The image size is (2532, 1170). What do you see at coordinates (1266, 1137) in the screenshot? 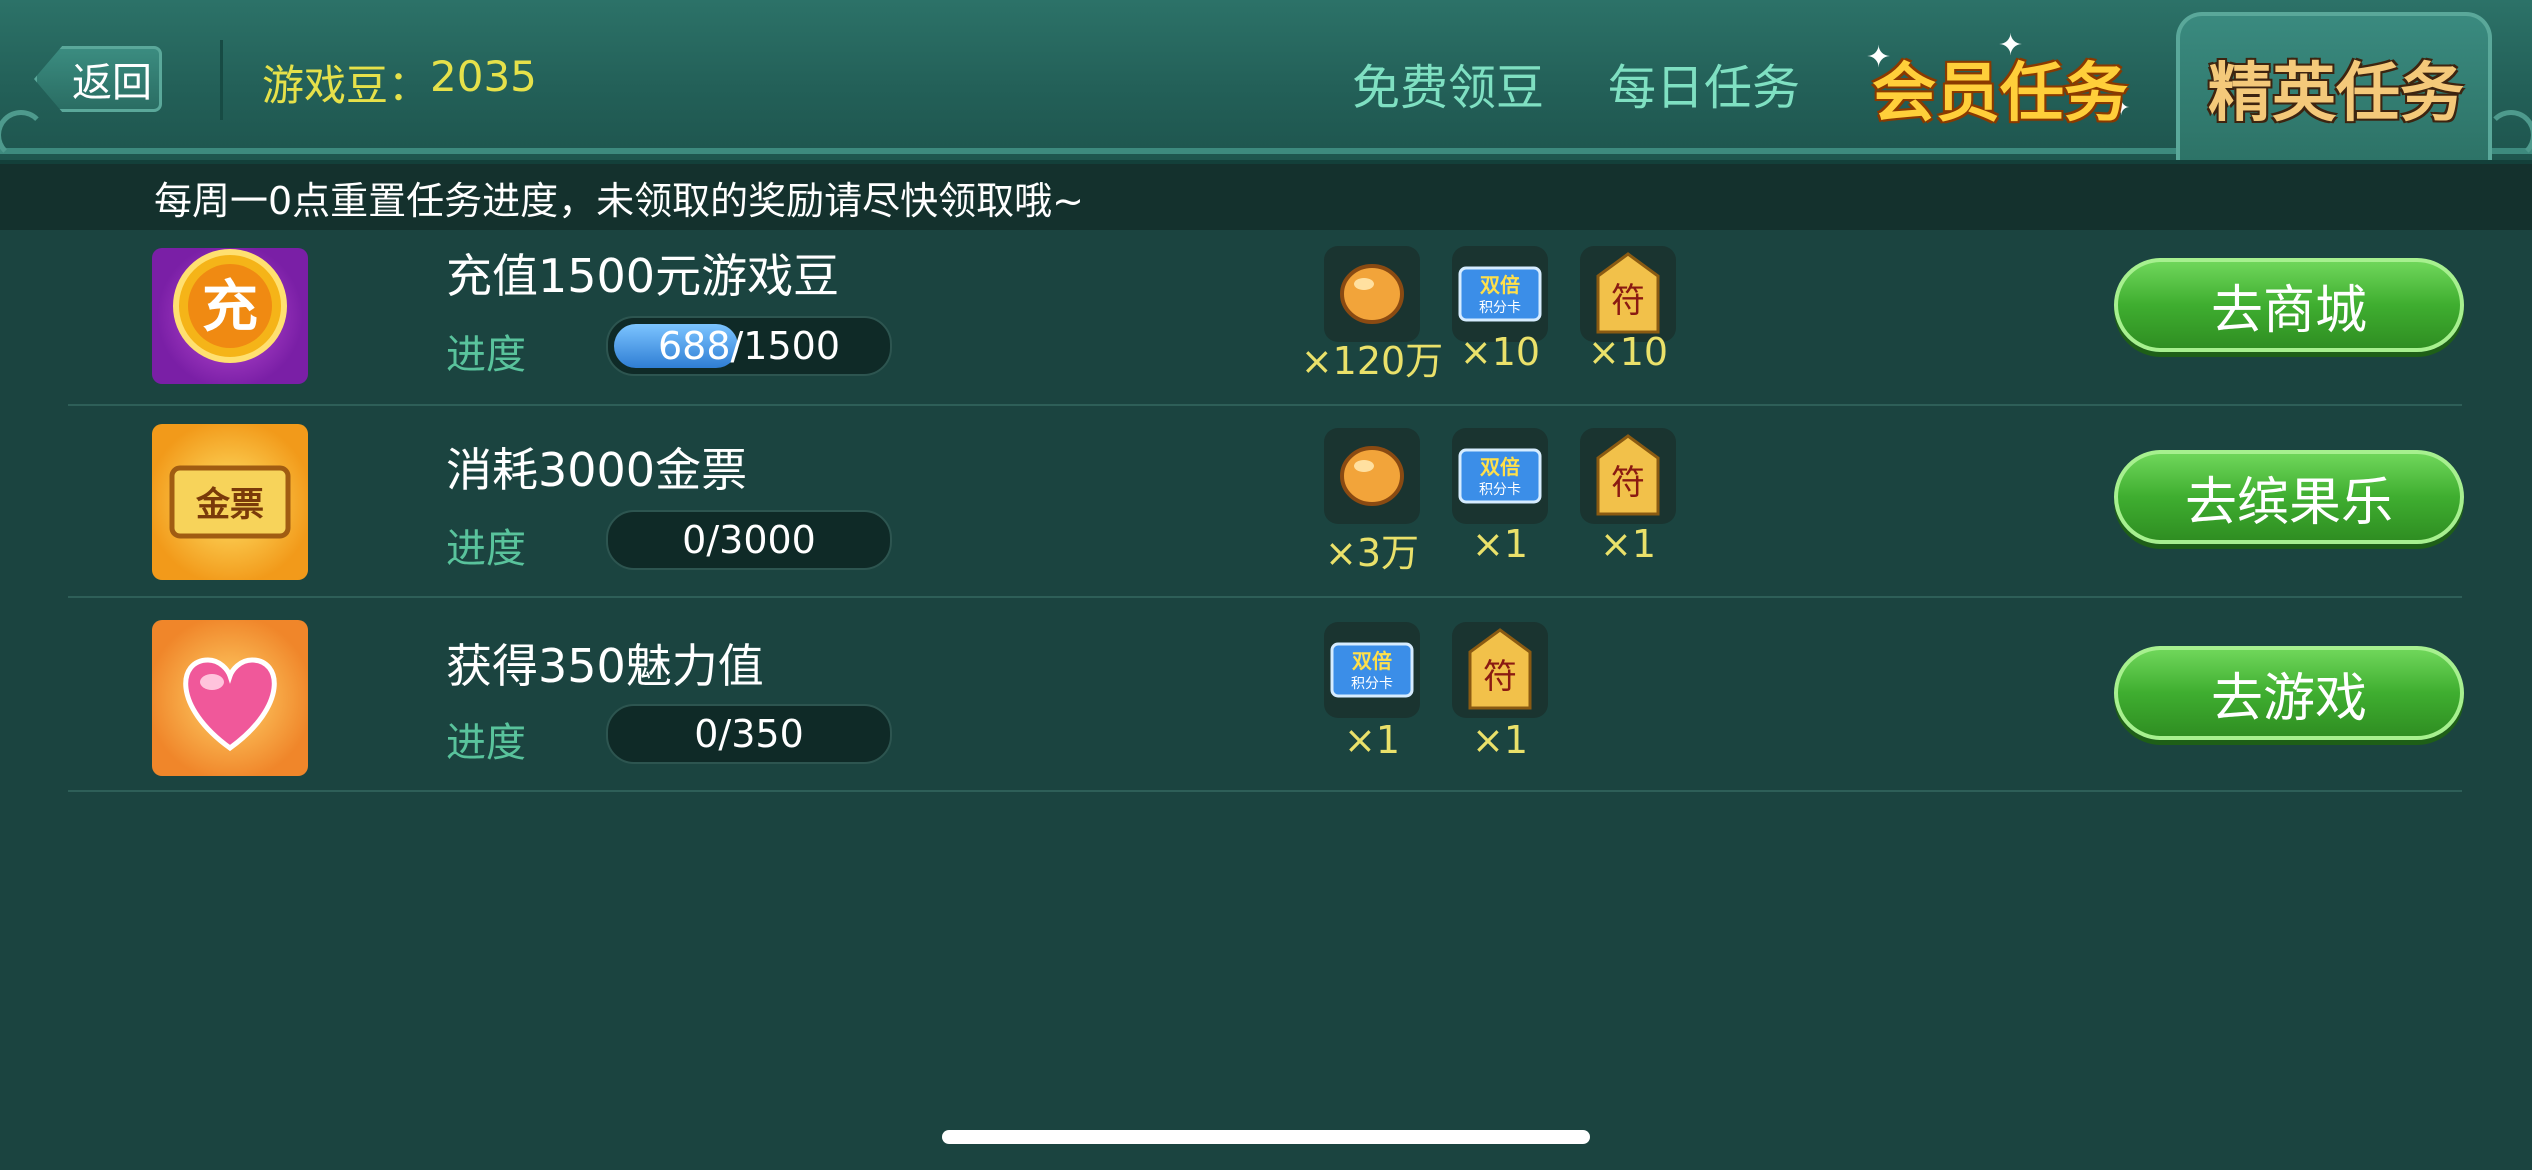
I see `home-indicator` at bounding box center [1266, 1137].